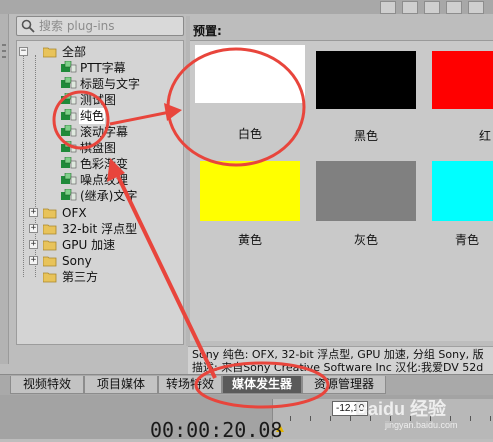 The height and width of the screenshot is (442, 493). I want to click on search-input, so click(109, 26).